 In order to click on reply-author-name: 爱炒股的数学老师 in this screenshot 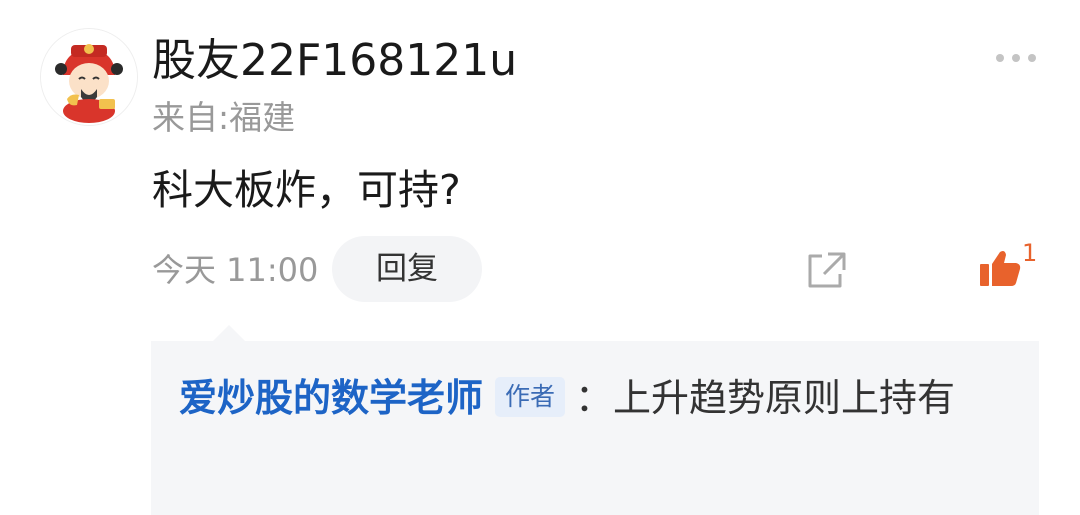, I will do `click(331, 398)`.